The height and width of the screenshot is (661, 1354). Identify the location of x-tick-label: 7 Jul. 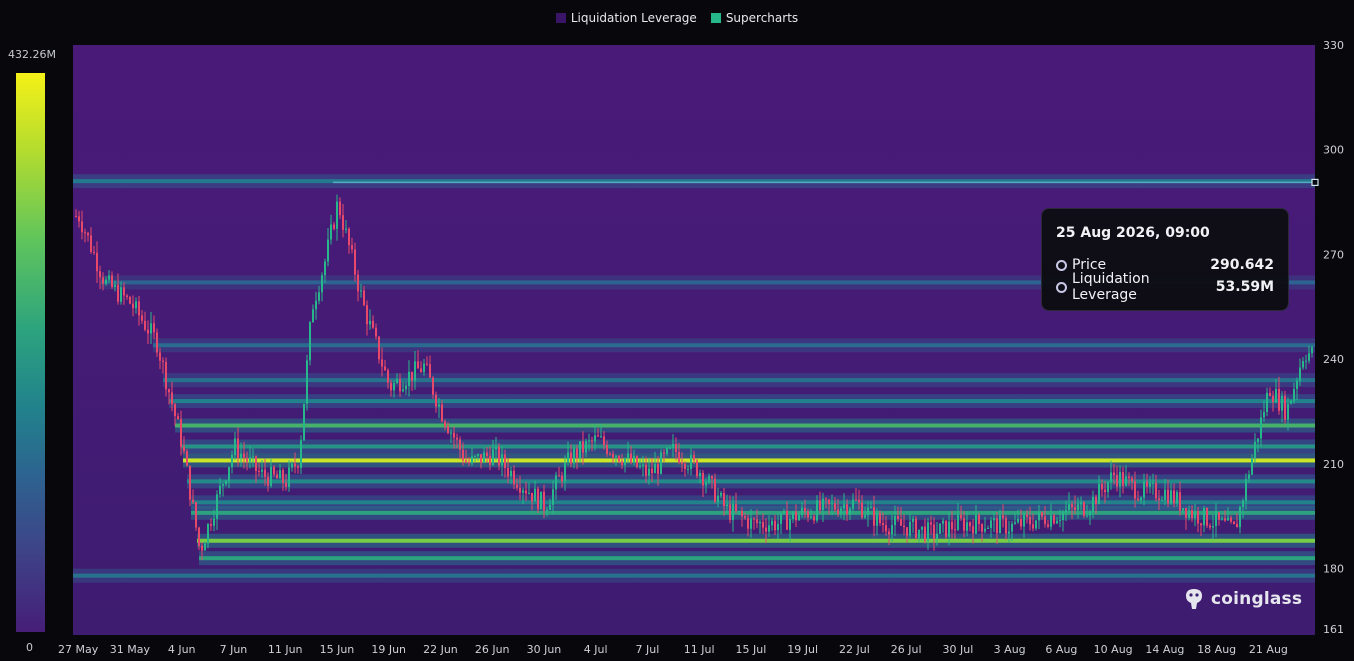
(648, 649).